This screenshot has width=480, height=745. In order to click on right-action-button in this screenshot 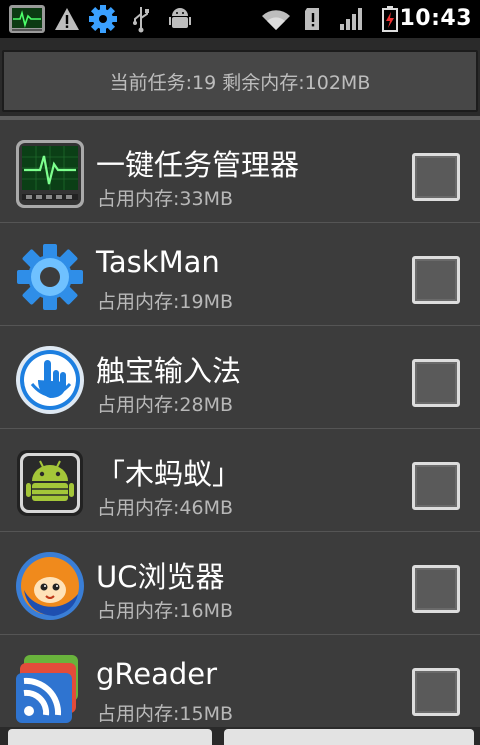, I will do `click(349, 737)`.